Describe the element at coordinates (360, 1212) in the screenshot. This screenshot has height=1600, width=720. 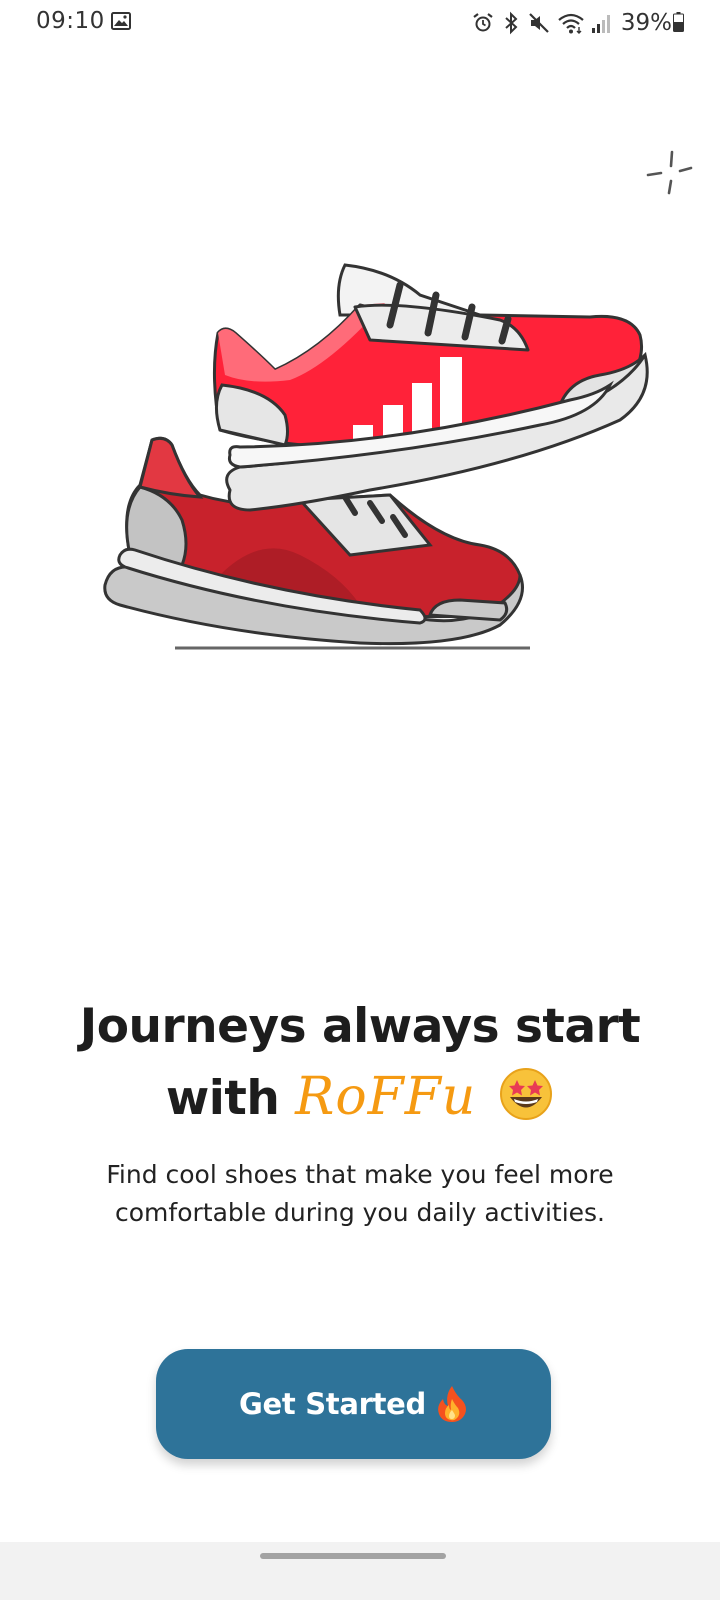
I see `subtitle-line-2: comfortable during you daily activities.` at that location.